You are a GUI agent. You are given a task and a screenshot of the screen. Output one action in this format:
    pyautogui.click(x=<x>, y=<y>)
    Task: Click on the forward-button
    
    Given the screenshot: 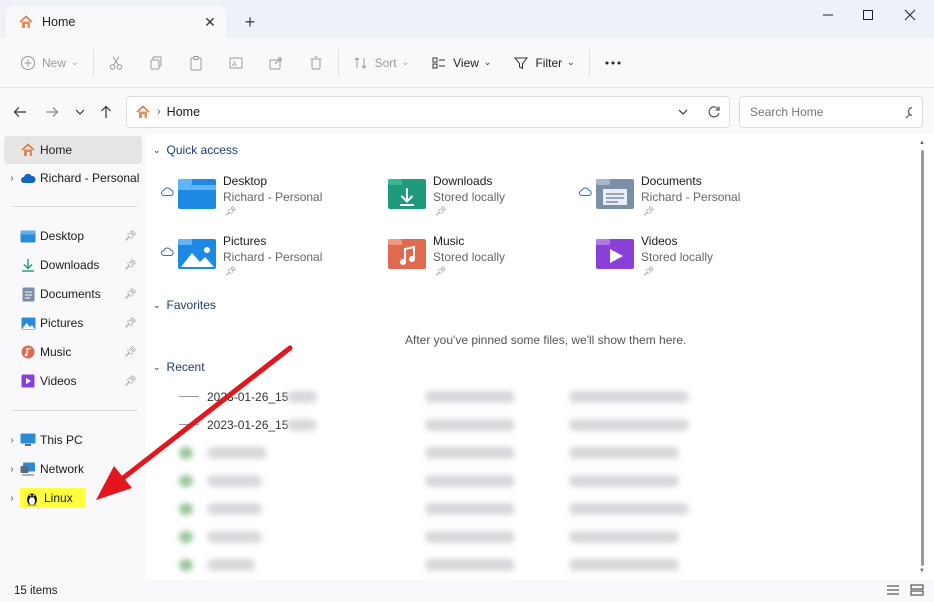 What is the action you would take?
    pyautogui.click(x=52, y=112)
    